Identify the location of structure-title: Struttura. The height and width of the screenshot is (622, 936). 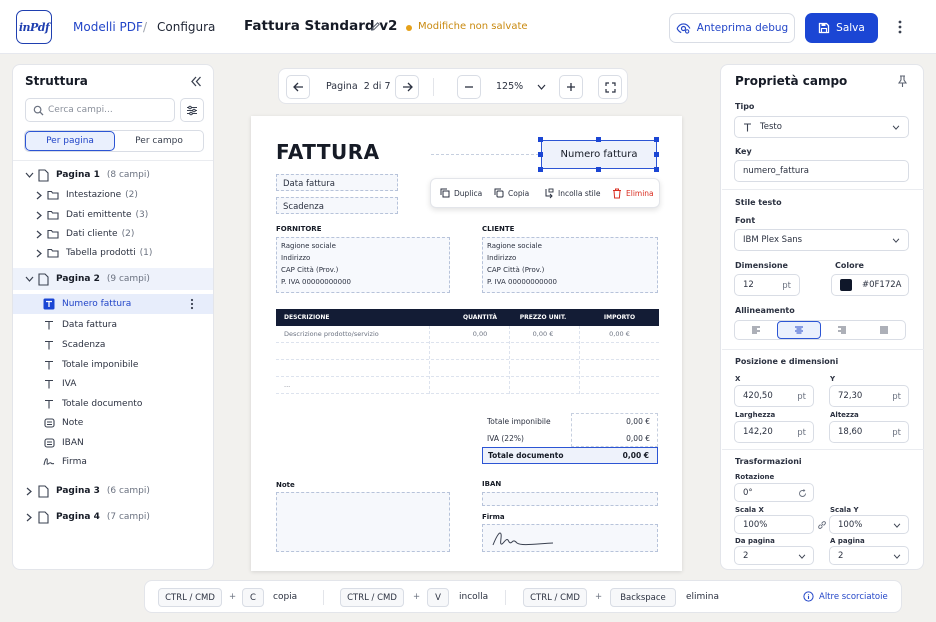
(56, 81).